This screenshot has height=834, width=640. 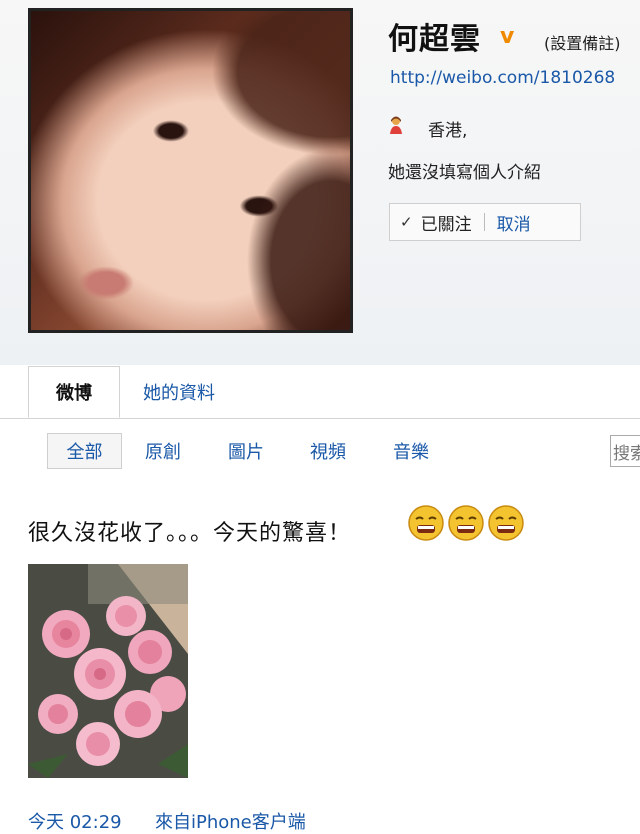 What do you see at coordinates (411, 451) in the screenshot?
I see `filter-music: 音樂` at bounding box center [411, 451].